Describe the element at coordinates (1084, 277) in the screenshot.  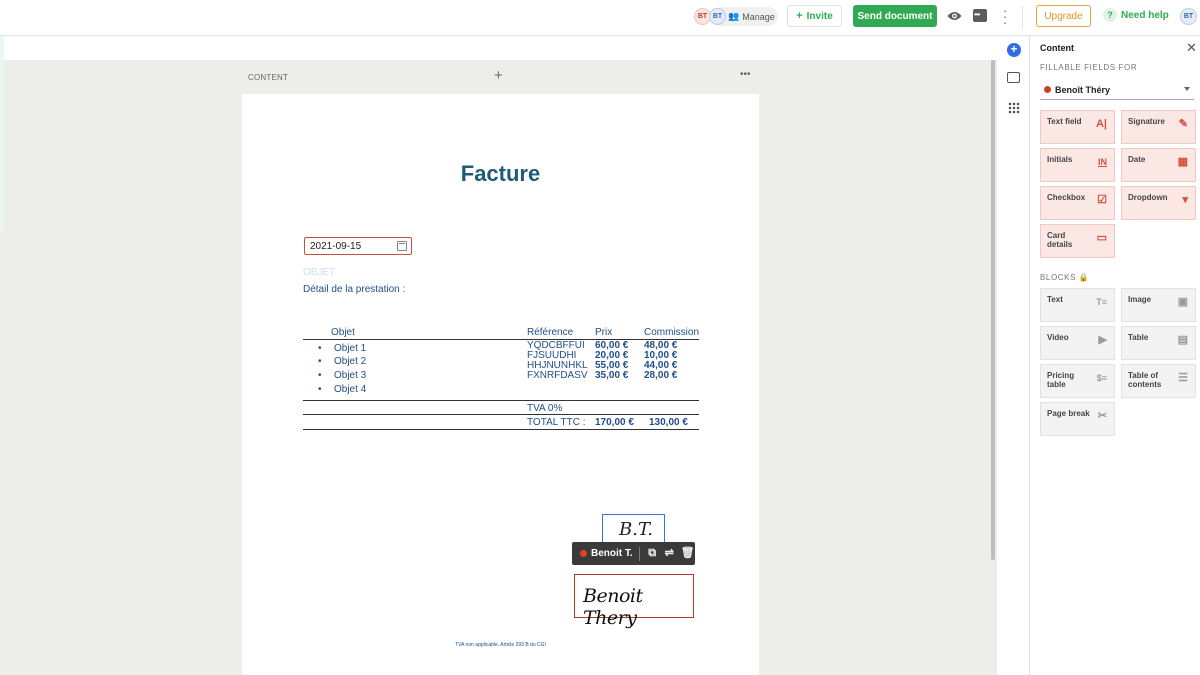
I see `lock-icon: 🔒` at that location.